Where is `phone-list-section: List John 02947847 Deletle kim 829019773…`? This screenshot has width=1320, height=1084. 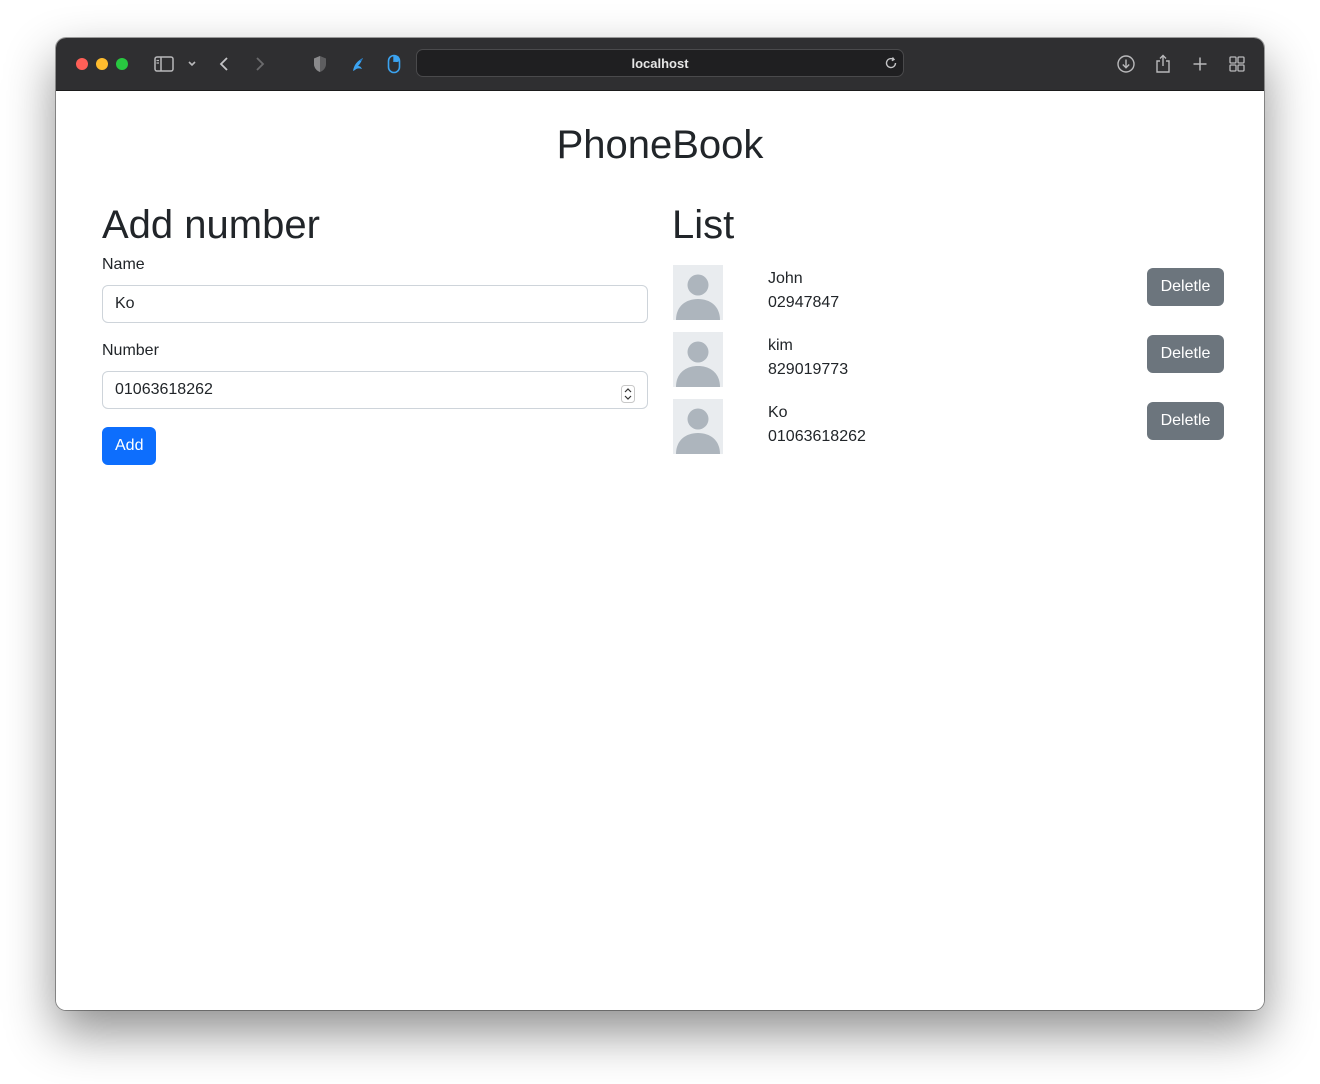
phone-list-section: List John 02947847 Deletle kim 829019773… is located at coordinates (948, 333).